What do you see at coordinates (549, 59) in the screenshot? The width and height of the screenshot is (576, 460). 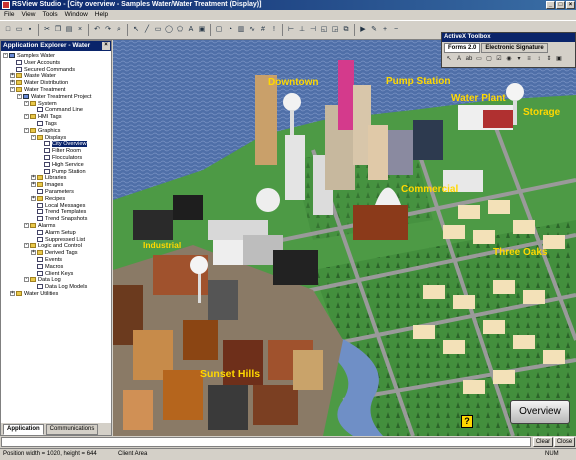 I see `spin-icon: ⇕` at bounding box center [549, 59].